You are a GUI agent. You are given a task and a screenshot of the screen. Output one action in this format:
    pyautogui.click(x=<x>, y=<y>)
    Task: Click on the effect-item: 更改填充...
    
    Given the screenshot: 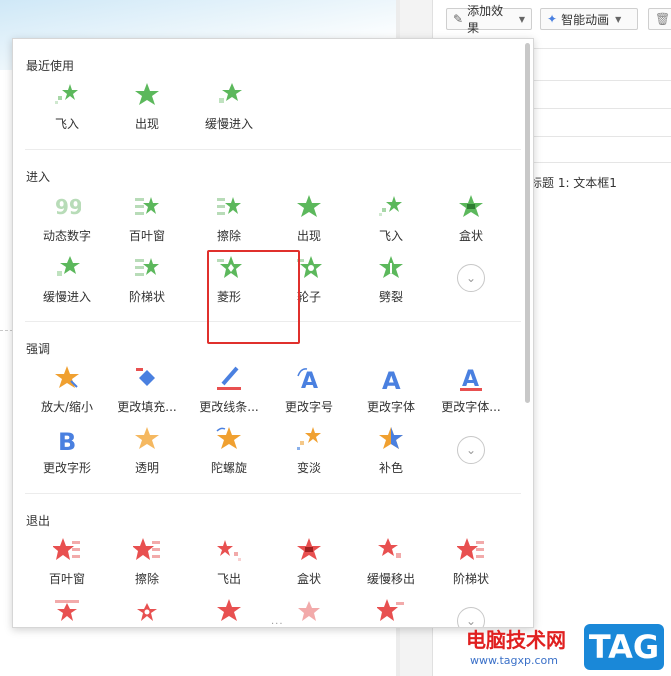 What is the action you would take?
    pyautogui.click(x=147, y=393)
    